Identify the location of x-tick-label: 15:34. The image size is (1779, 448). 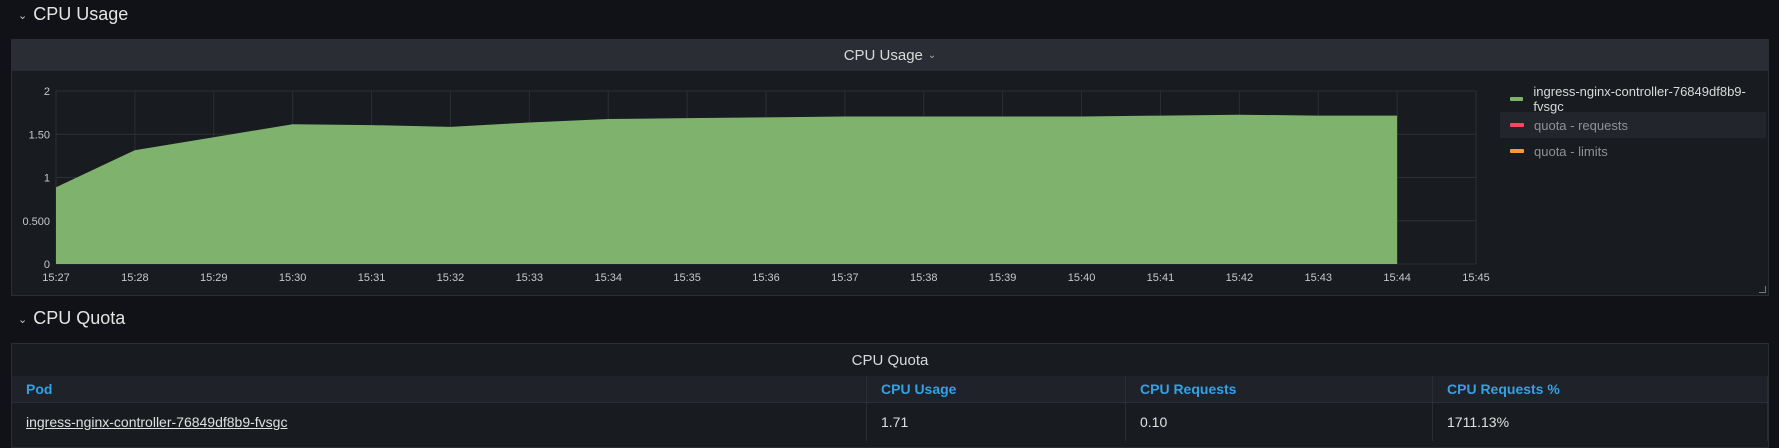
(608, 278).